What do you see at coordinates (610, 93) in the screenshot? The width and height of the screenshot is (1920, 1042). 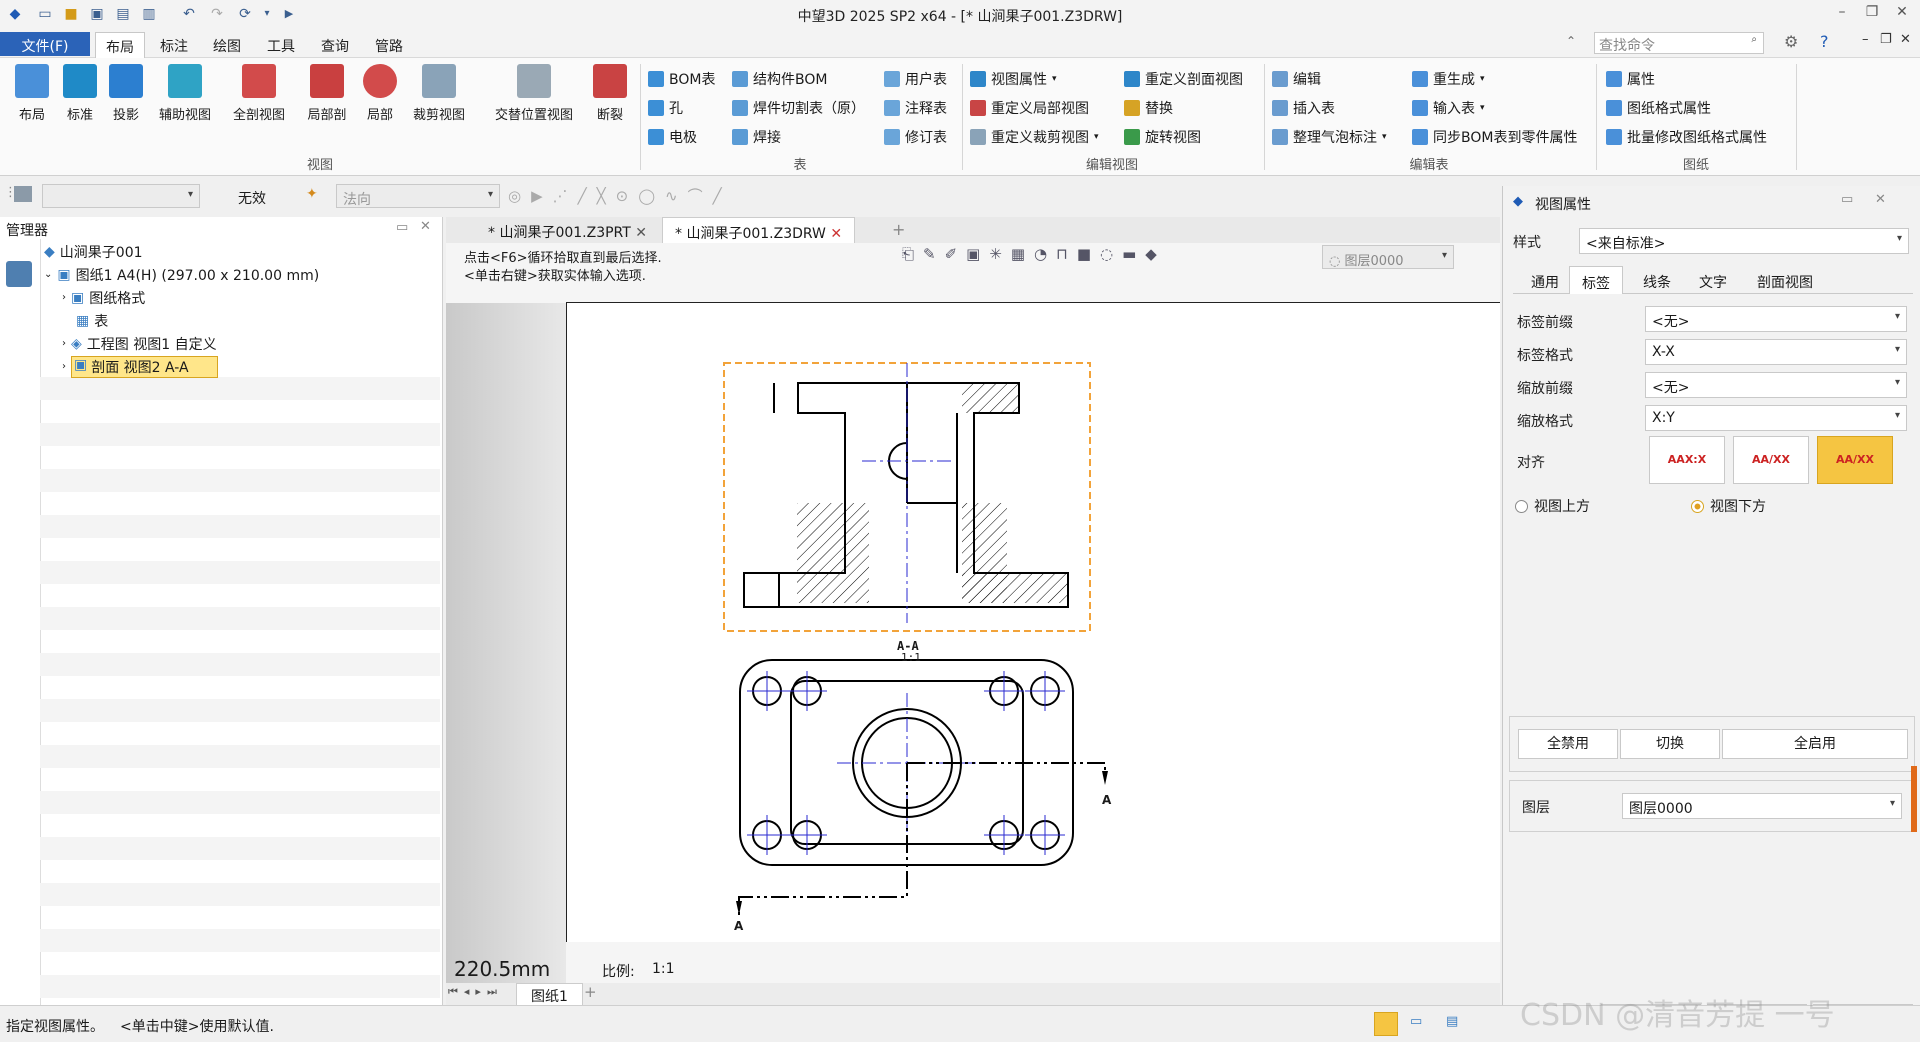 I see `break-view-button: 断裂` at bounding box center [610, 93].